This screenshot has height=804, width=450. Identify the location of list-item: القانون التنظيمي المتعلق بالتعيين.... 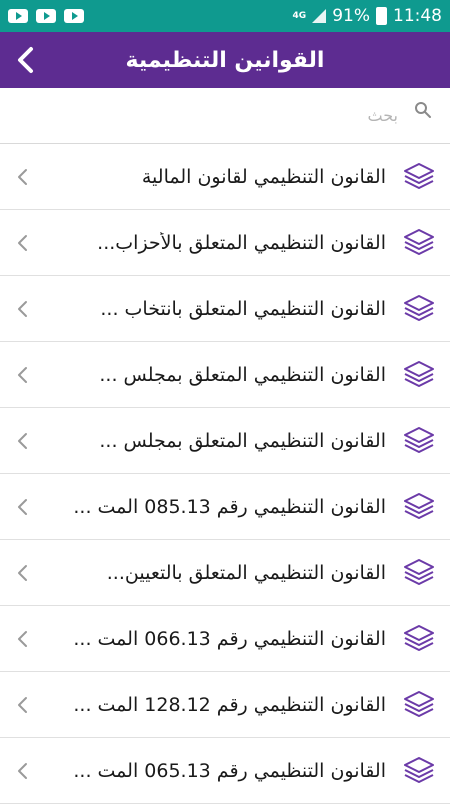
(225, 573).